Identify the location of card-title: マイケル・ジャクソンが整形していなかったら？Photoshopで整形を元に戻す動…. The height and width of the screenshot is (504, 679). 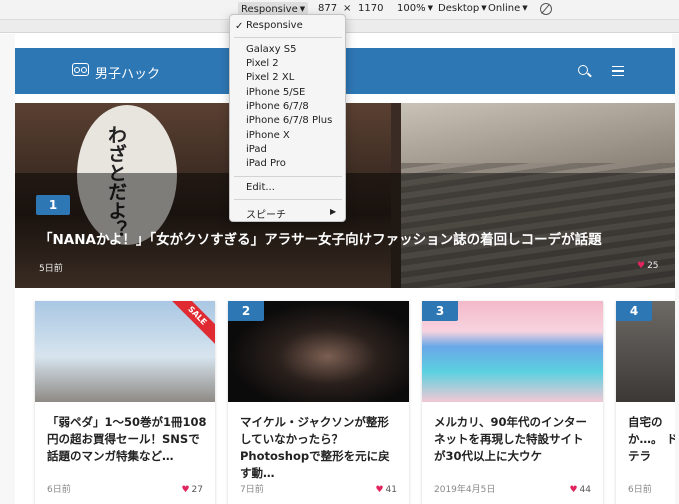
(320, 448).